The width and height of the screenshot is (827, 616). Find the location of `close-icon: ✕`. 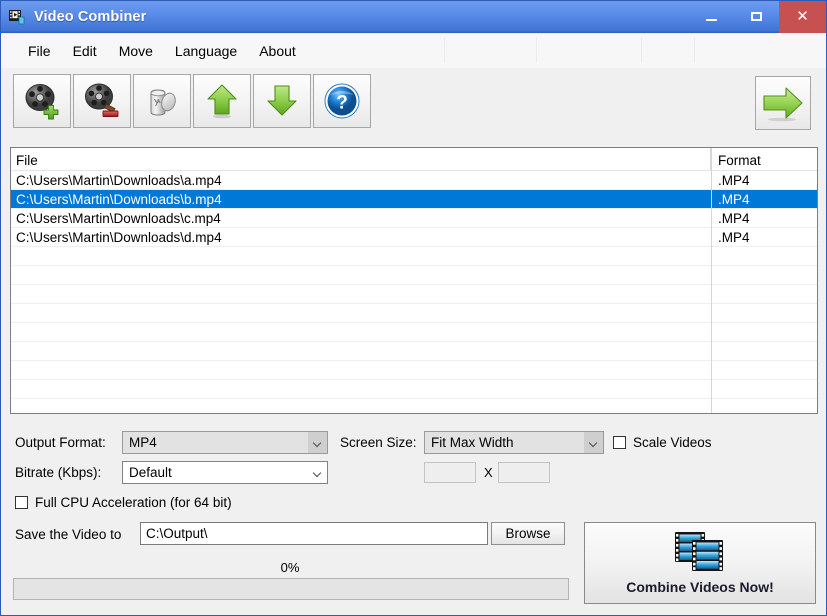

close-icon: ✕ is located at coordinates (802, 16).